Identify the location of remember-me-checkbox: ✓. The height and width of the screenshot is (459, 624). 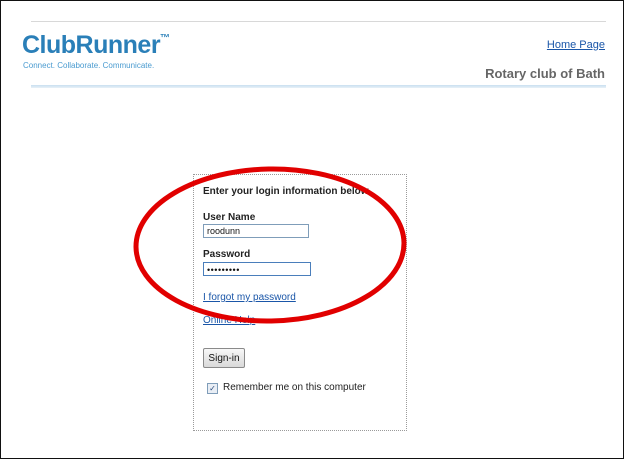
(212, 388).